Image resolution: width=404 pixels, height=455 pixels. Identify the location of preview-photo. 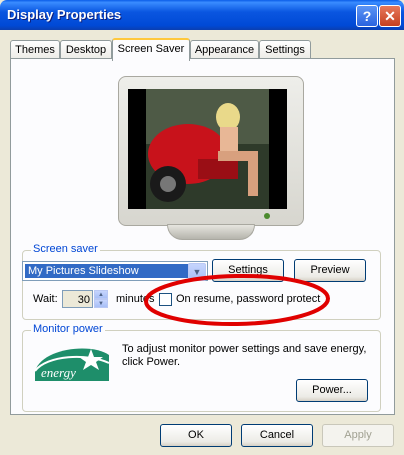
(207, 149).